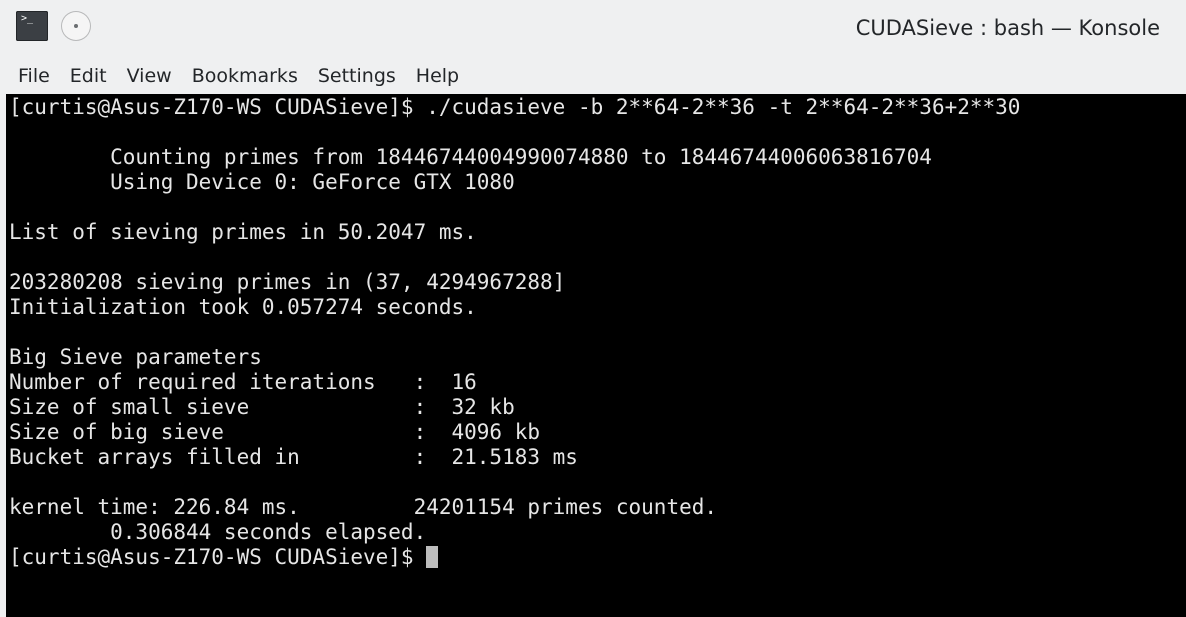 This screenshot has width=1186, height=617. What do you see at coordinates (593, 75) in the screenshot?
I see `menu-bar: File Edit View Bookmarks Settings Help` at bounding box center [593, 75].